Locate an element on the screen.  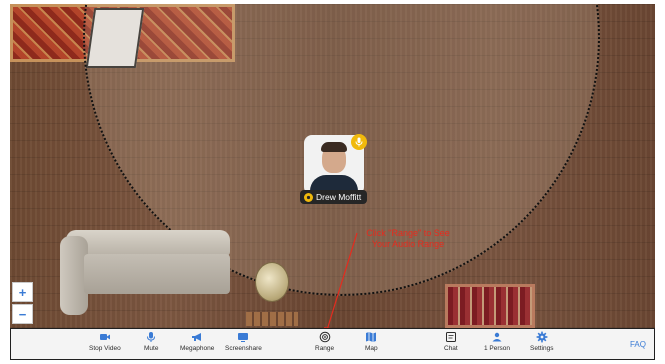
mute-label: Mute is located at coordinates (151, 348).